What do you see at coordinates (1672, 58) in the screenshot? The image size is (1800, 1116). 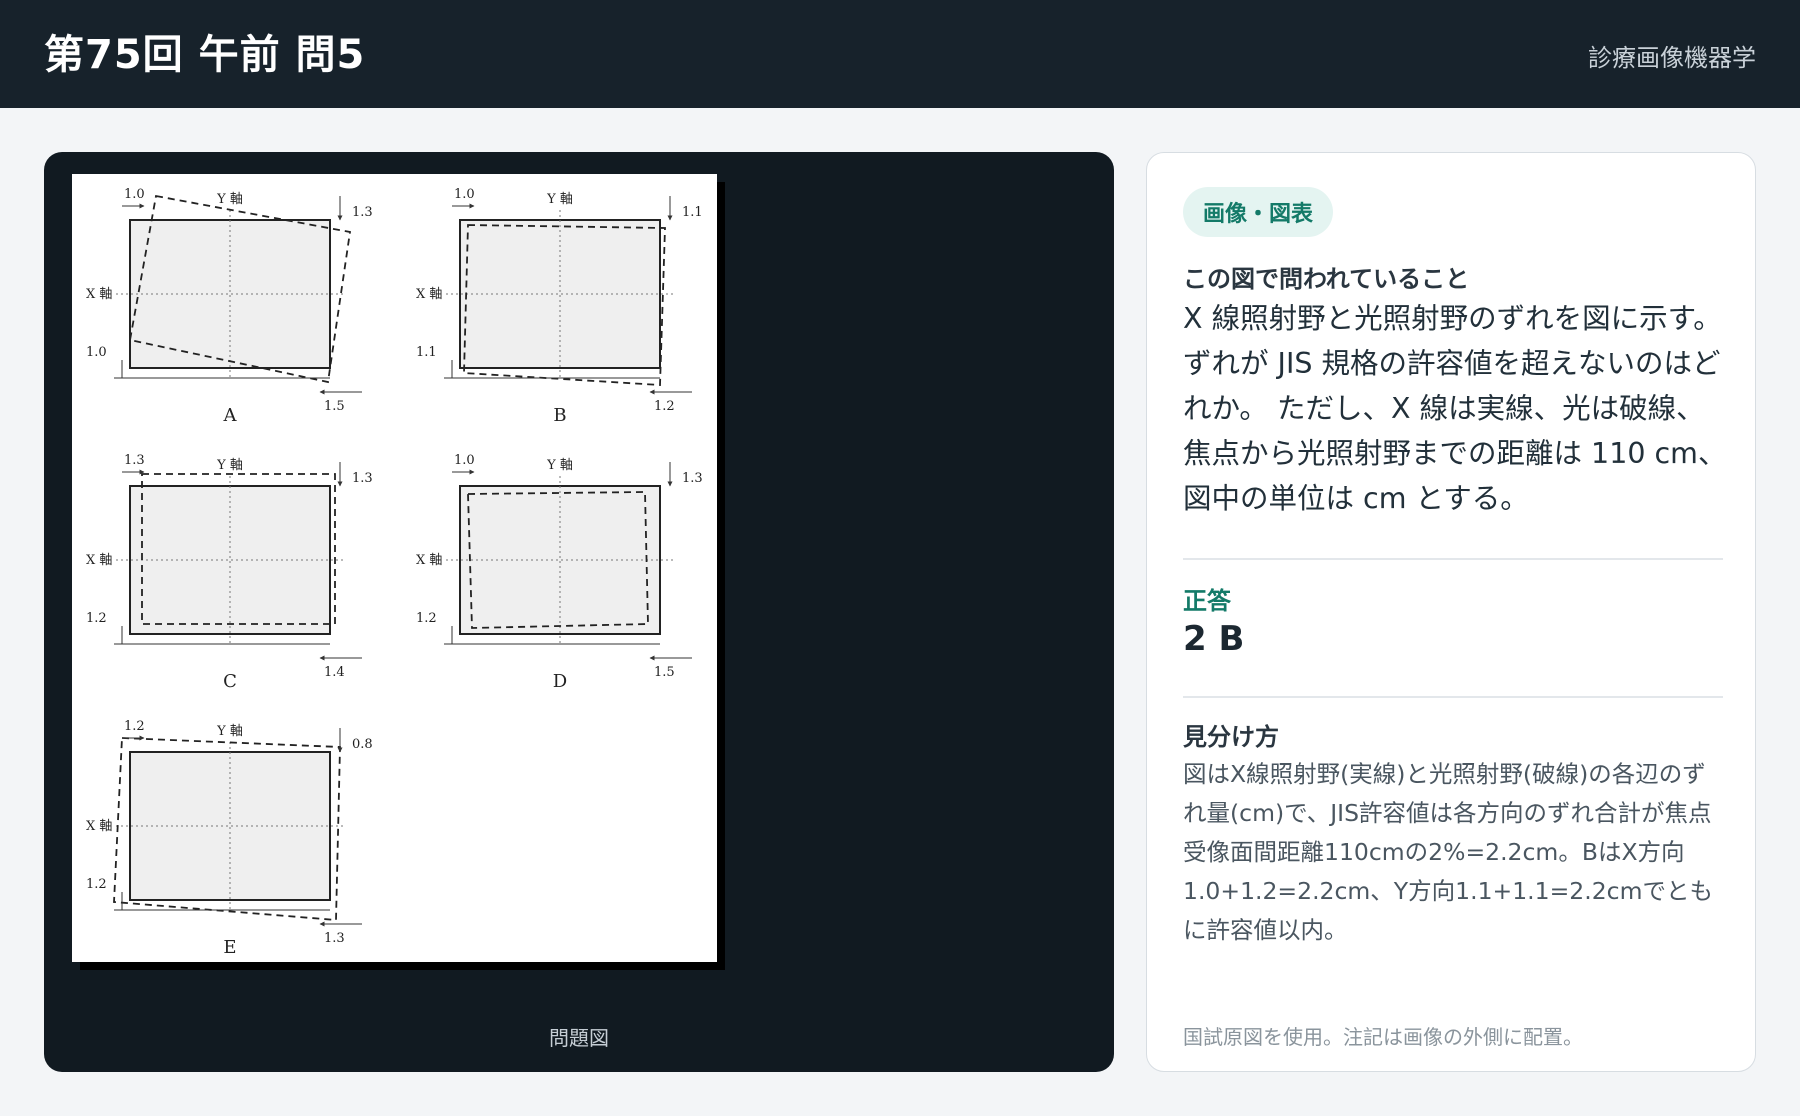 I see `subject-label: 診療画像機器学` at bounding box center [1672, 58].